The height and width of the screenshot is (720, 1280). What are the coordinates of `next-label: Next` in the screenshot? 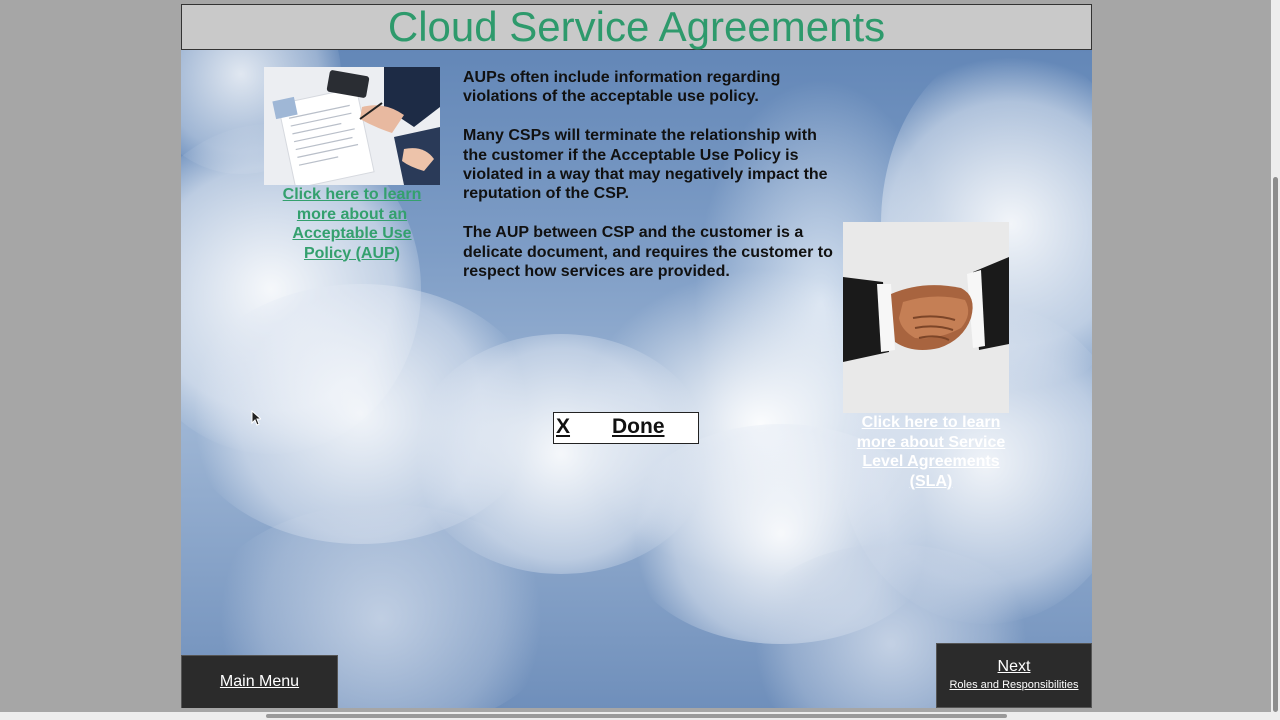 It's located at (1014, 666).